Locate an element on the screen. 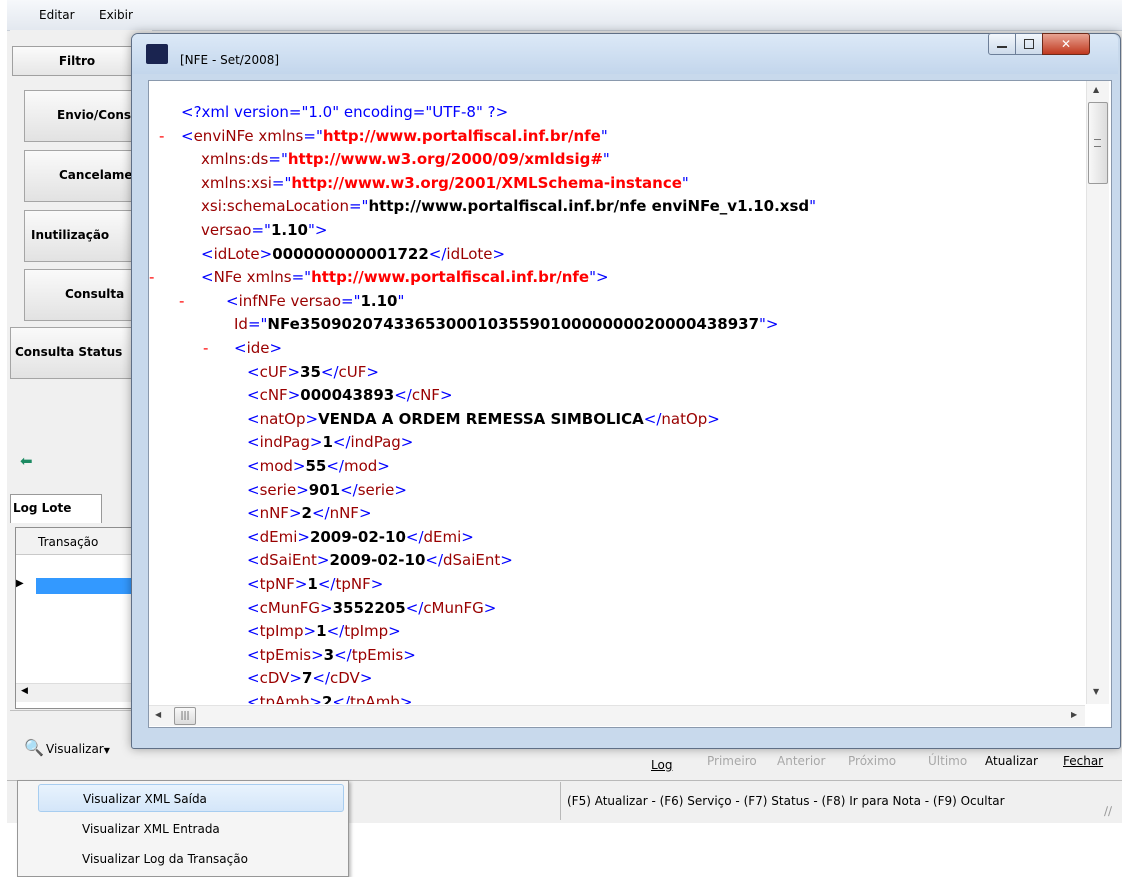  back-arrow-icon: ⬅ is located at coordinates (26, 461).